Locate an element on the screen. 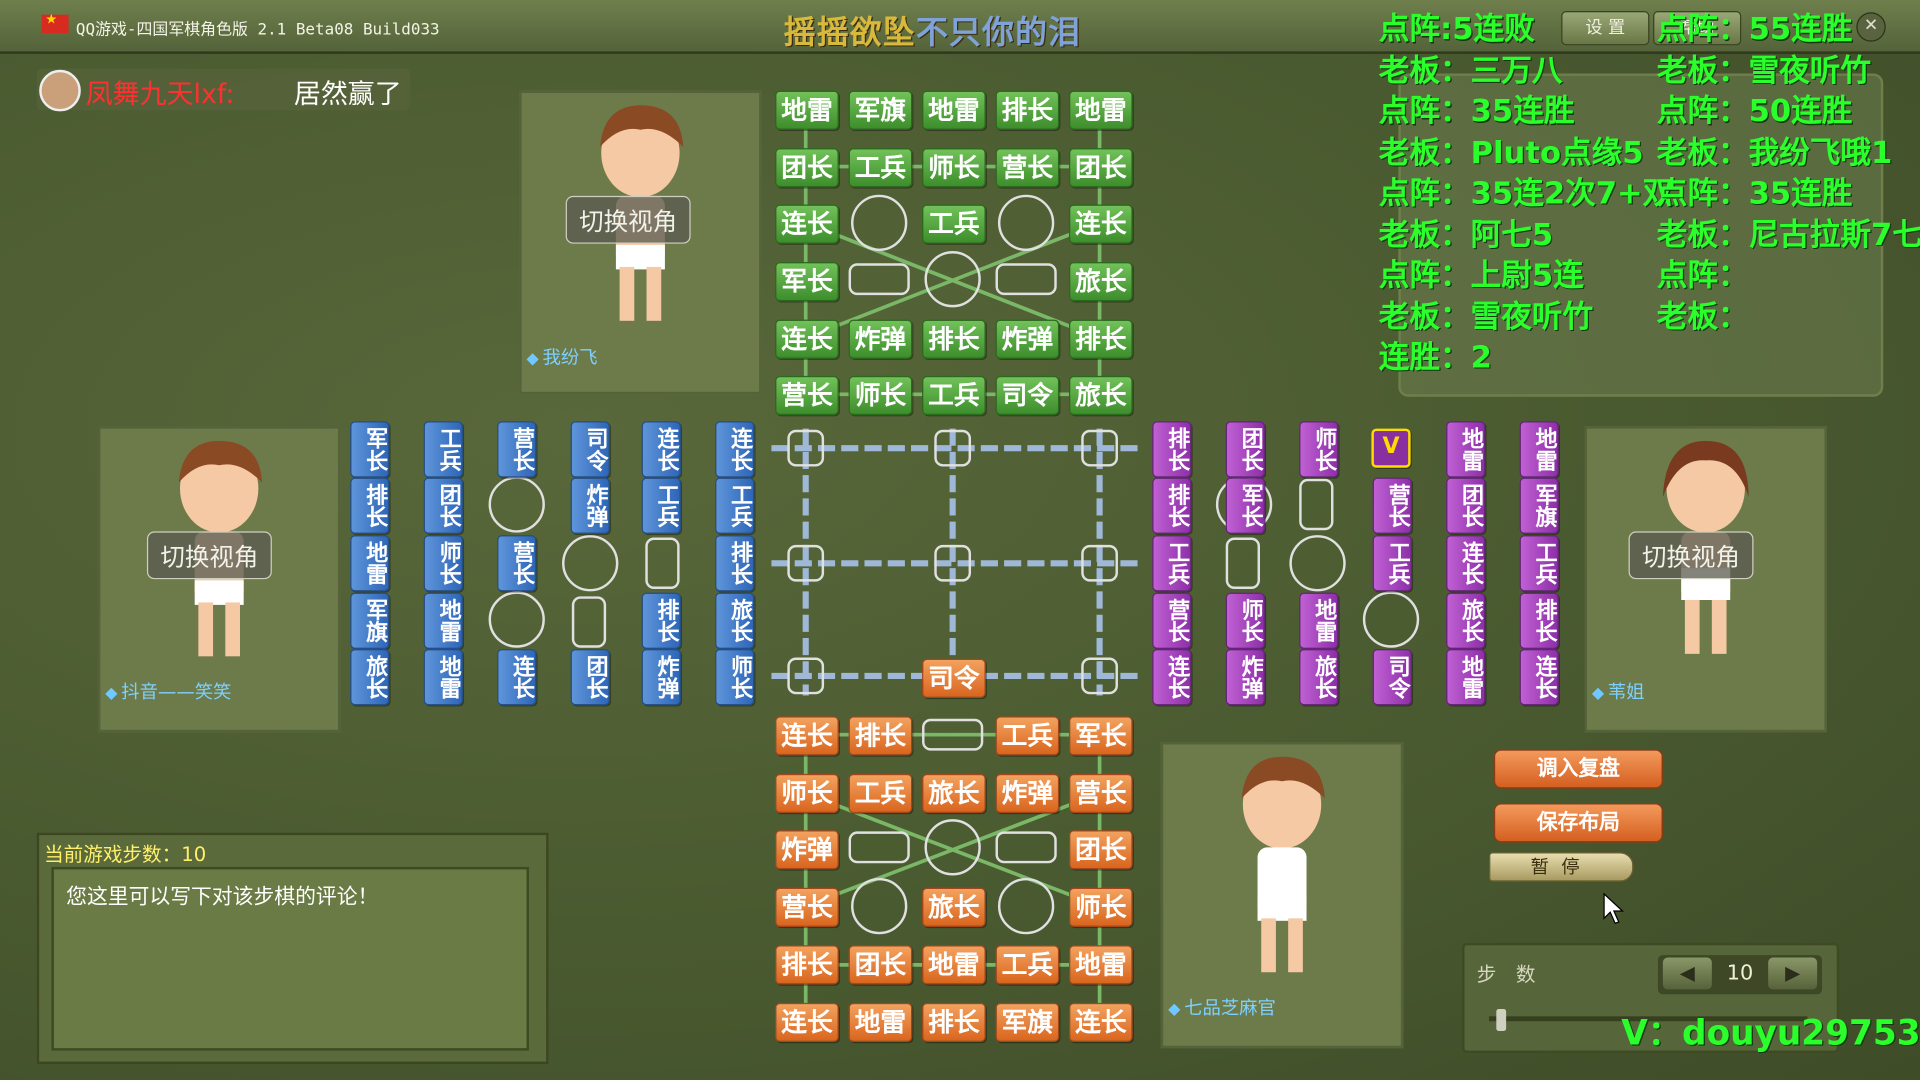  green-piece: 司令 is located at coordinates (1027, 395).